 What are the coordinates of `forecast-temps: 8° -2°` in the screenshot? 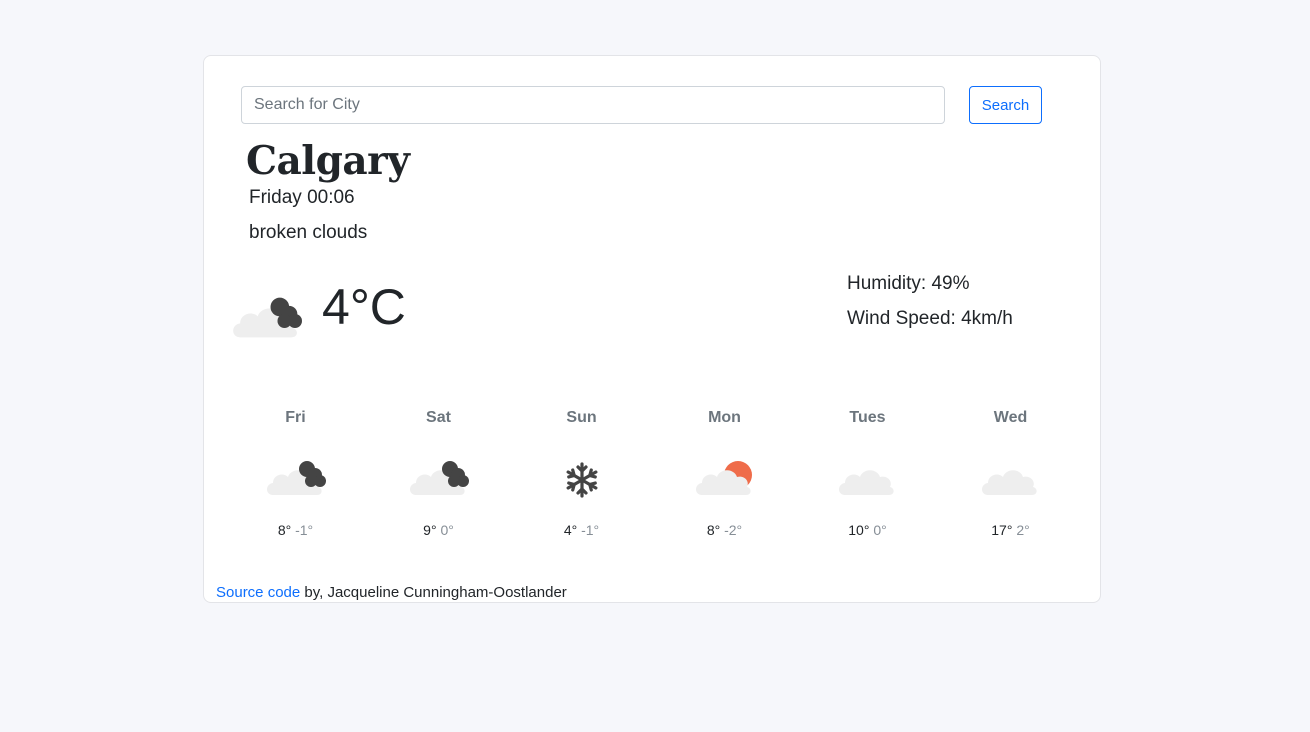 It's located at (724, 530).